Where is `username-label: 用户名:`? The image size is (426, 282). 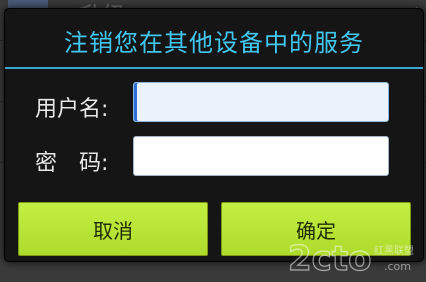 username-label: 用户名: is located at coordinates (72, 109).